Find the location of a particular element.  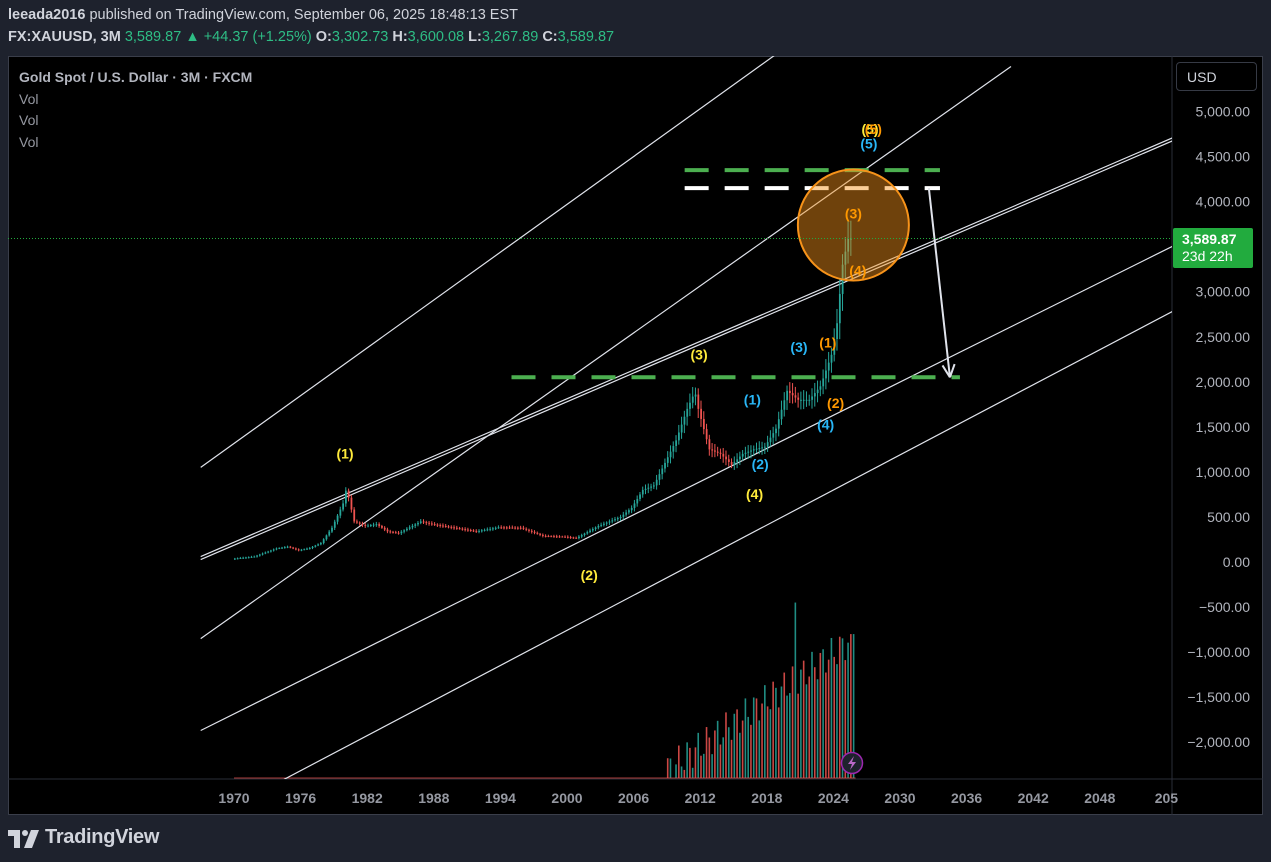

bar-countdown: 23d 22h is located at coordinates (1207, 256).